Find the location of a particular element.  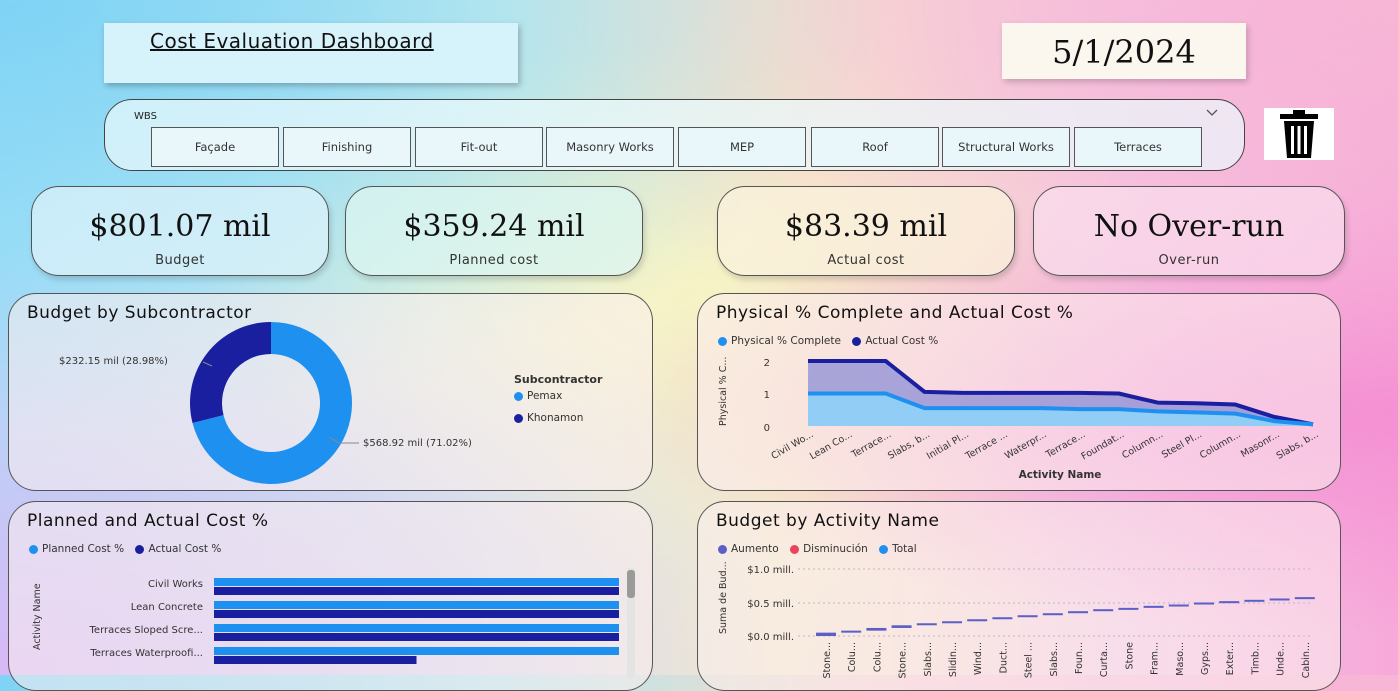

legend-dot-pemax is located at coordinates (518, 396).